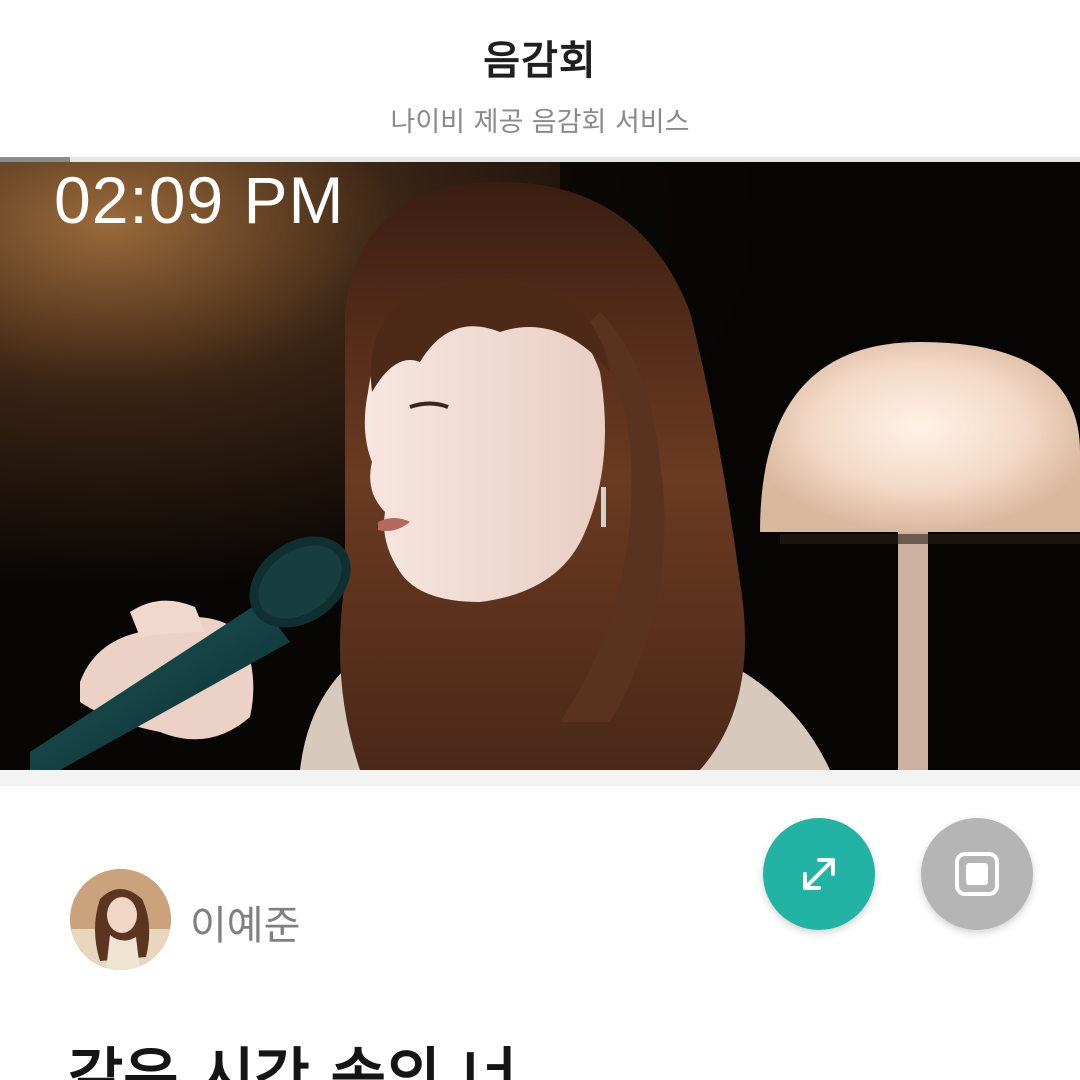 The image size is (1080, 1080). I want to click on app-header: 음감회 나이비 제공 음감회 서비스, so click(540, 79).